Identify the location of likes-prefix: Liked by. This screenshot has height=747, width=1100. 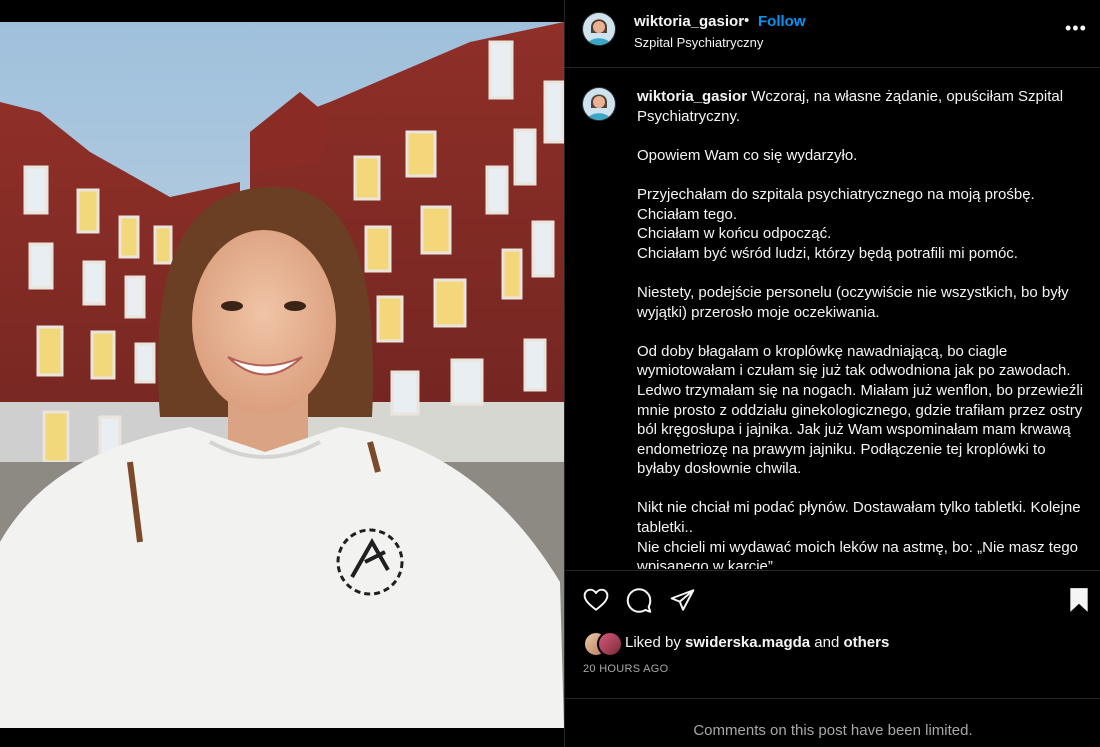
(655, 642).